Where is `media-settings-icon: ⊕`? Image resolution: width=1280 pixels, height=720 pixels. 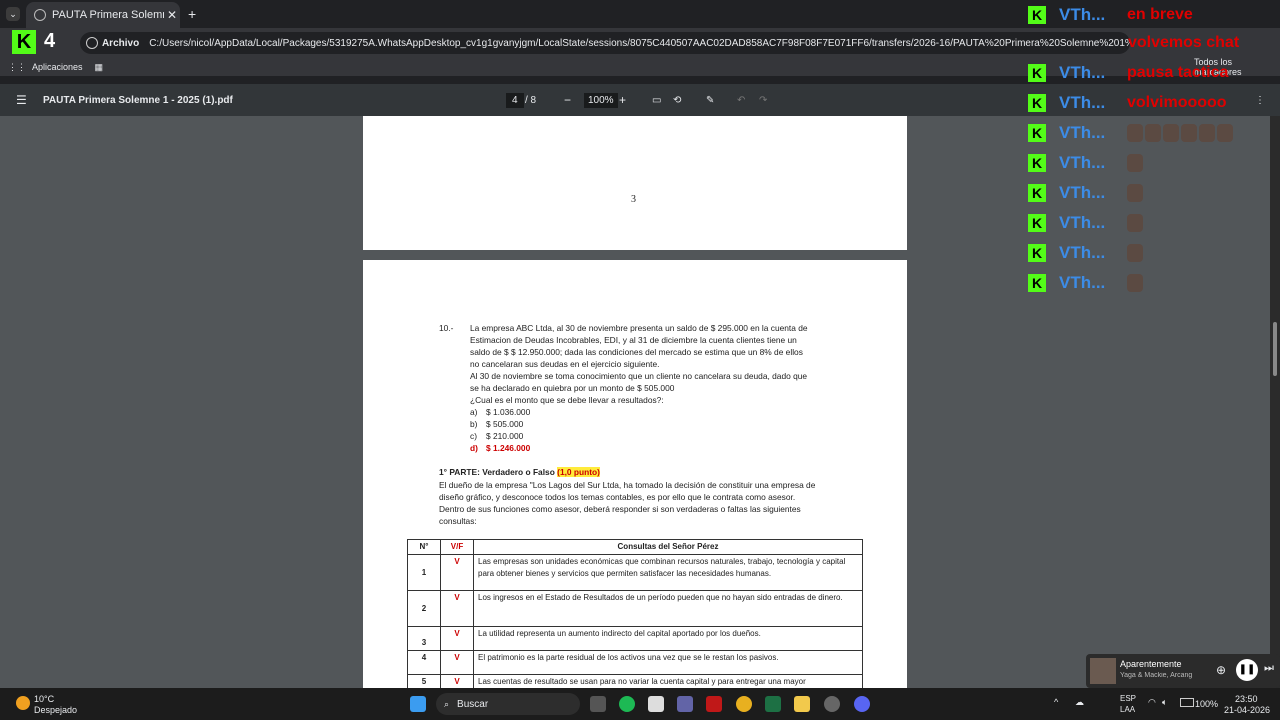
media-settings-icon: ⊕ is located at coordinates (1221, 670).